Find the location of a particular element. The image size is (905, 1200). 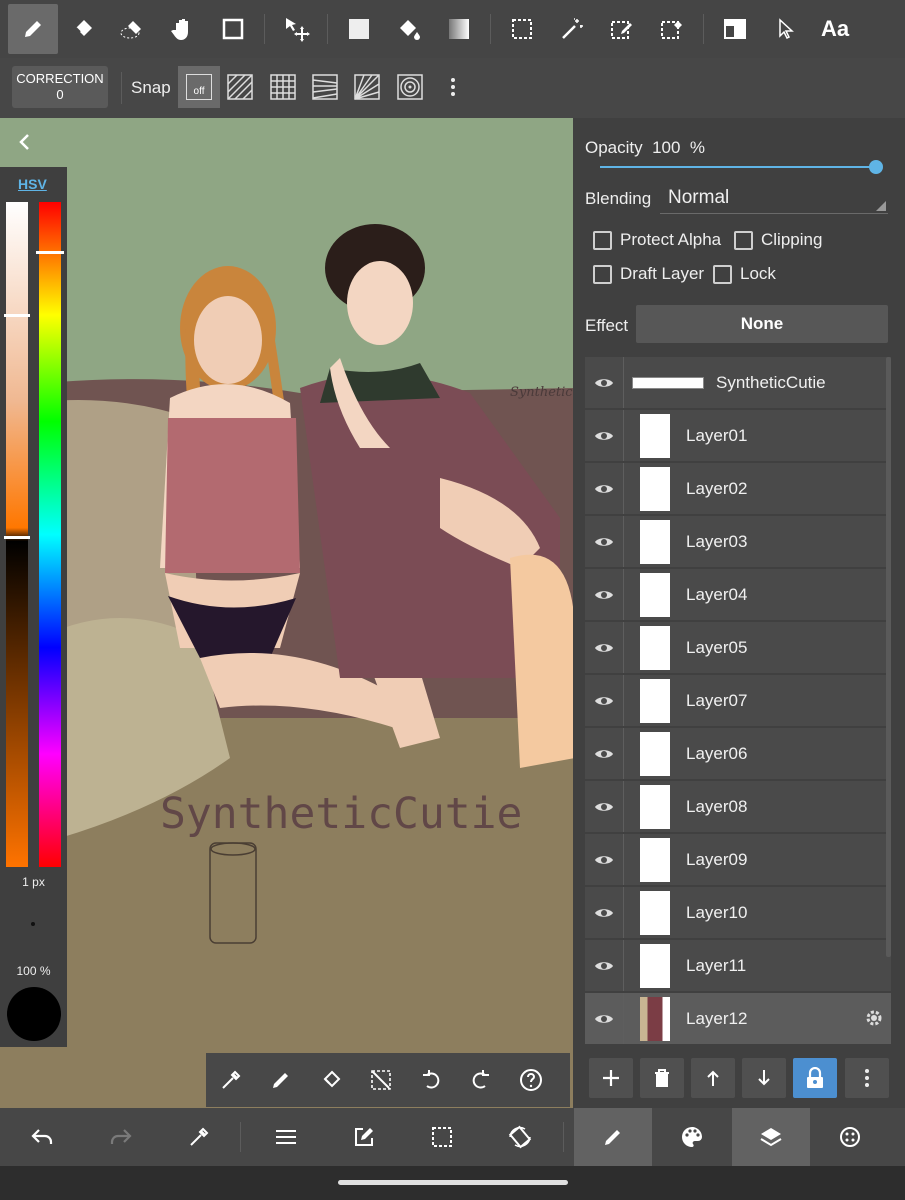

layer-row: Layer09 is located at coordinates (738, 859).